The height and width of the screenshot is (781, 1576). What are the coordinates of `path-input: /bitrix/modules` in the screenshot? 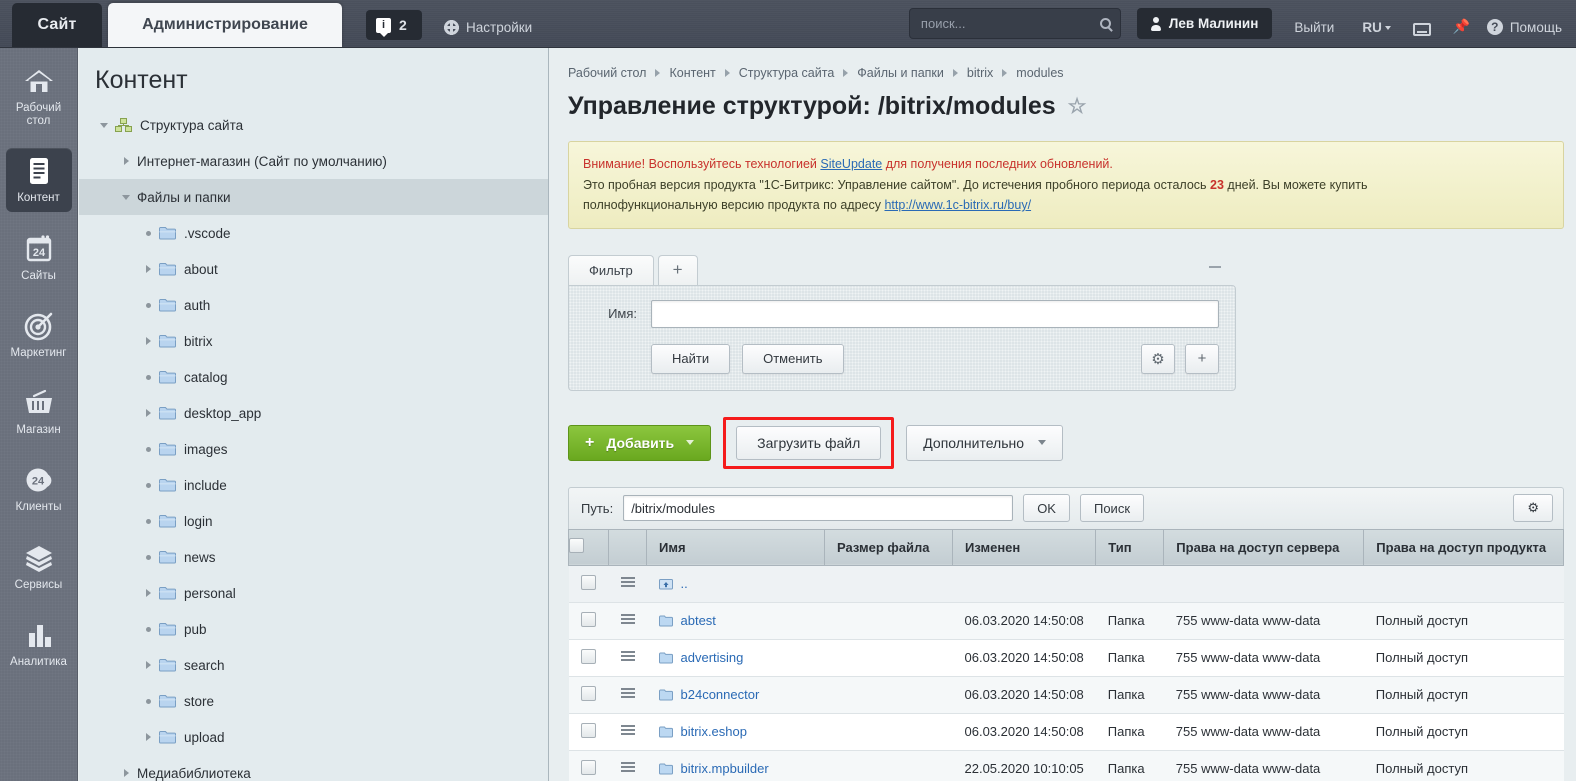 It's located at (818, 508).